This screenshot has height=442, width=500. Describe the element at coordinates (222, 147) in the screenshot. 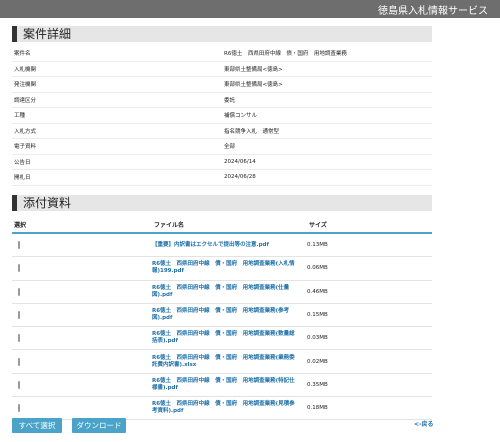

I see `detail-row: 電子資料 全部` at that location.